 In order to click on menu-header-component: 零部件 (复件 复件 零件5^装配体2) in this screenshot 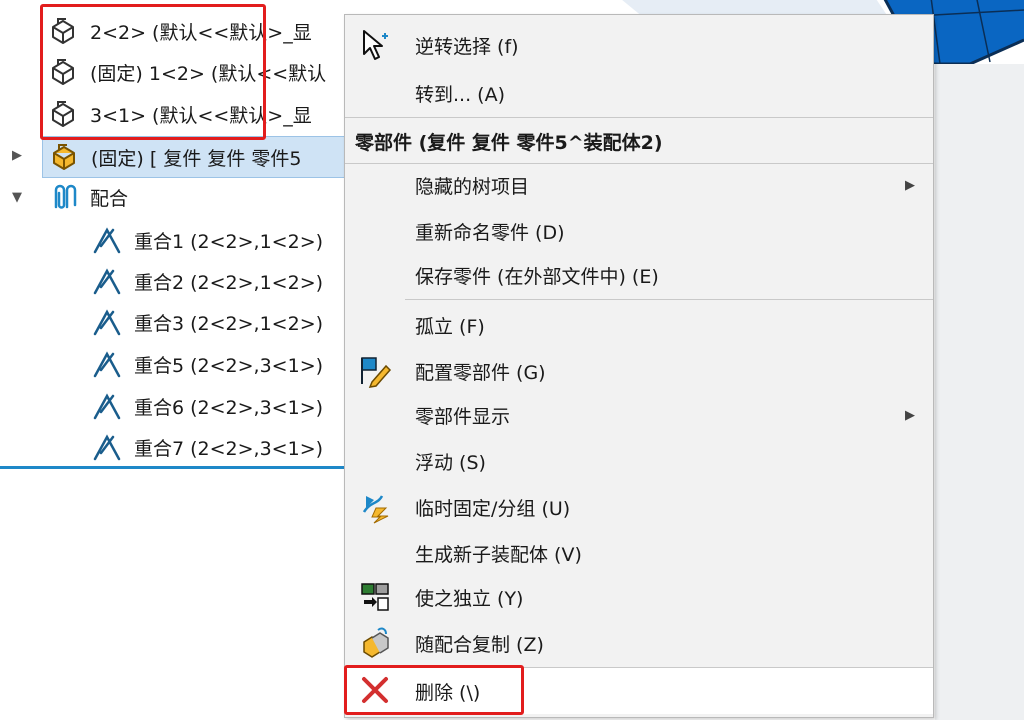, I will do `click(509, 142)`.